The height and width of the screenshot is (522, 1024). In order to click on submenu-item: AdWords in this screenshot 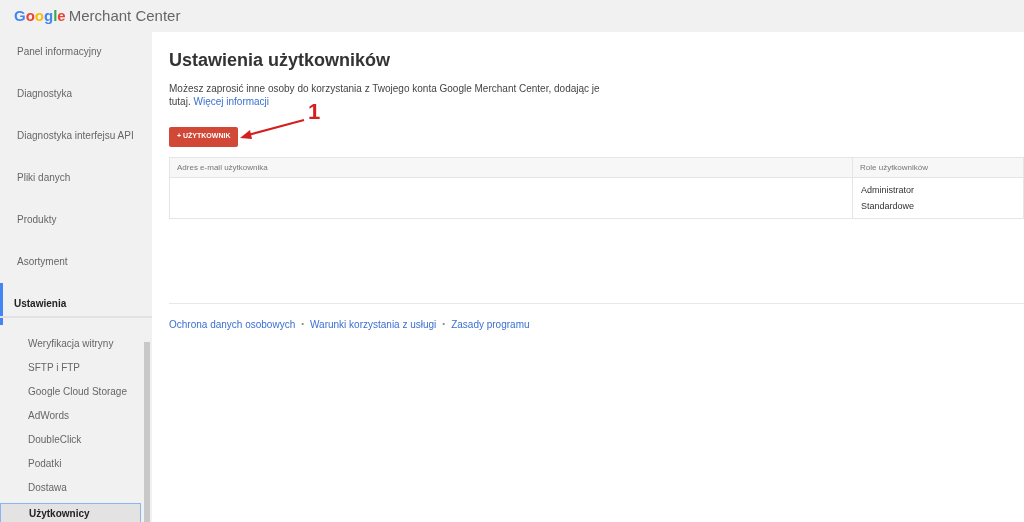, I will do `click(70, 416)`.